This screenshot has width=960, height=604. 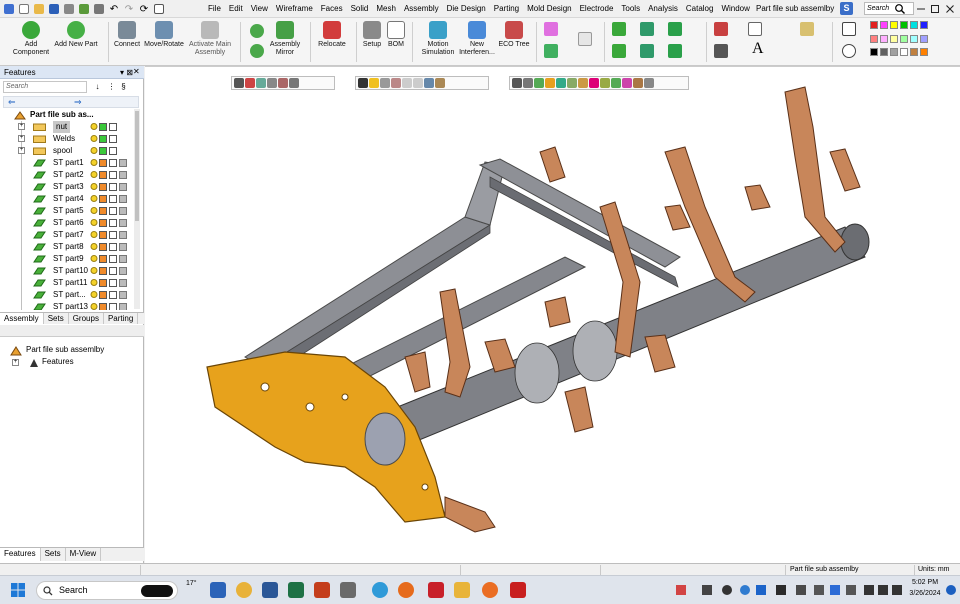 I want to click on refresh-icon: ⟳, so click(x=144, y=9).